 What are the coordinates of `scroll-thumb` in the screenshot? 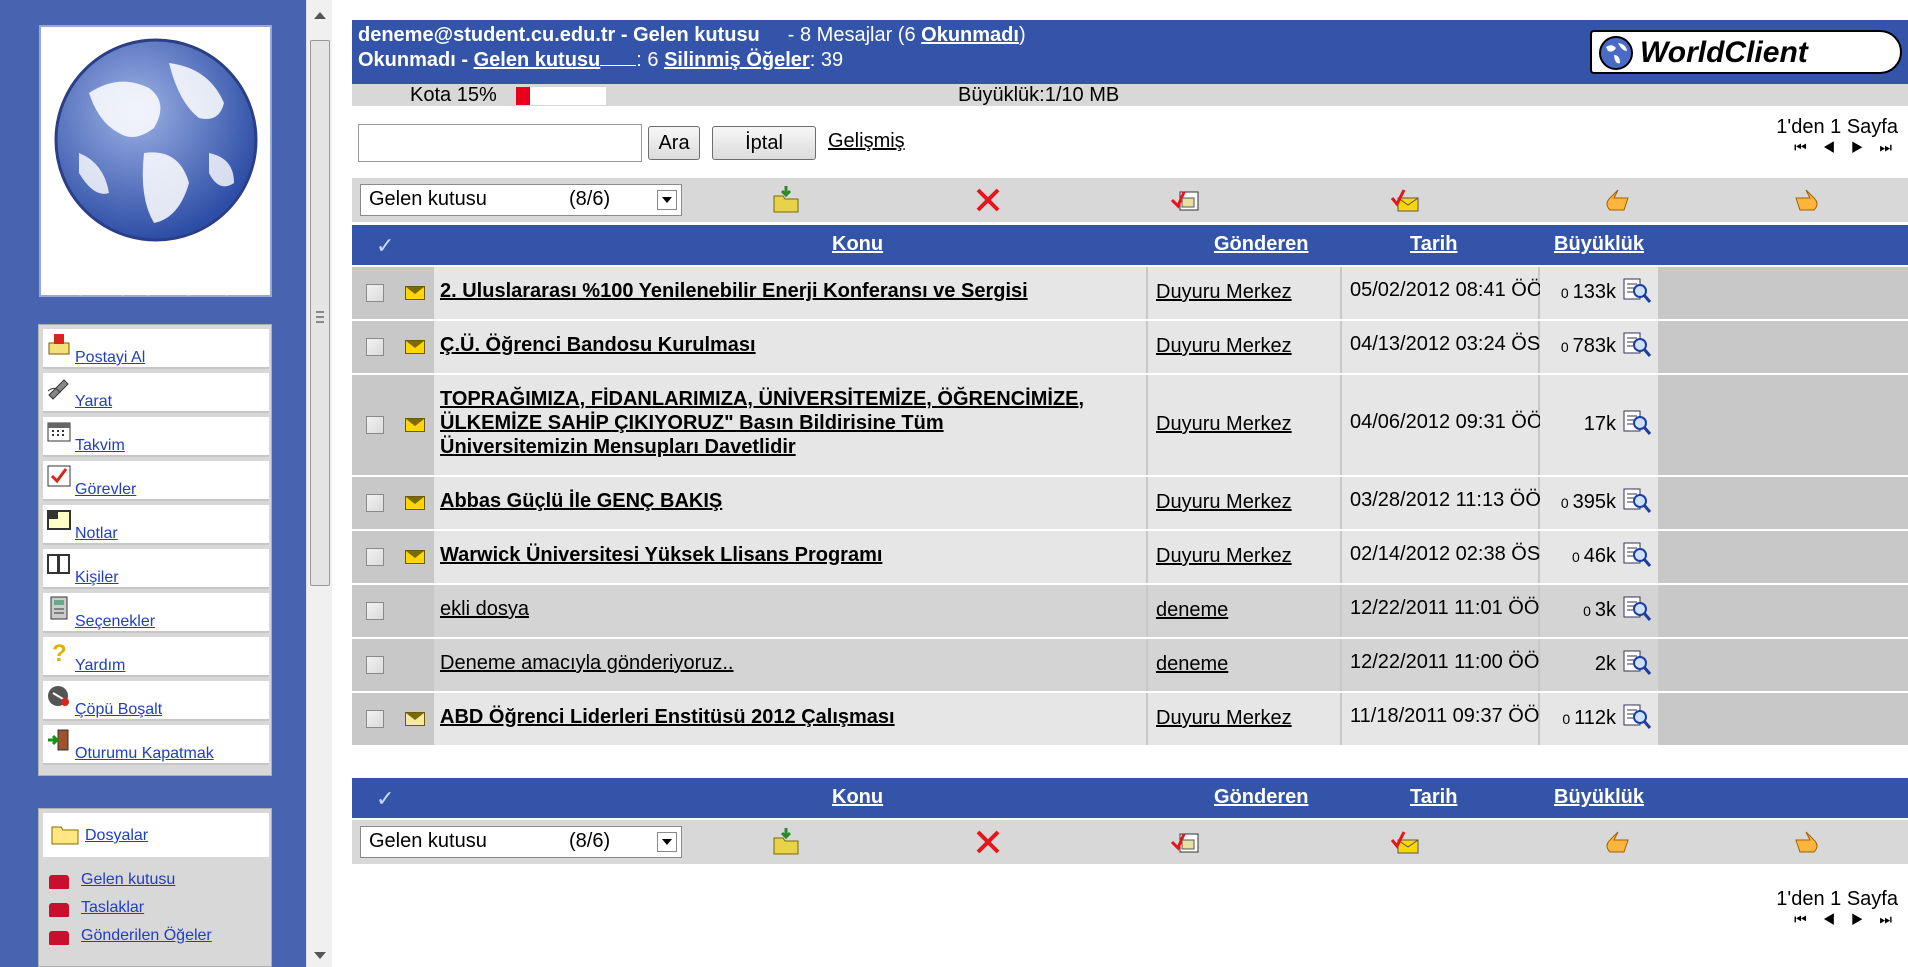 It's located at (320, 313).